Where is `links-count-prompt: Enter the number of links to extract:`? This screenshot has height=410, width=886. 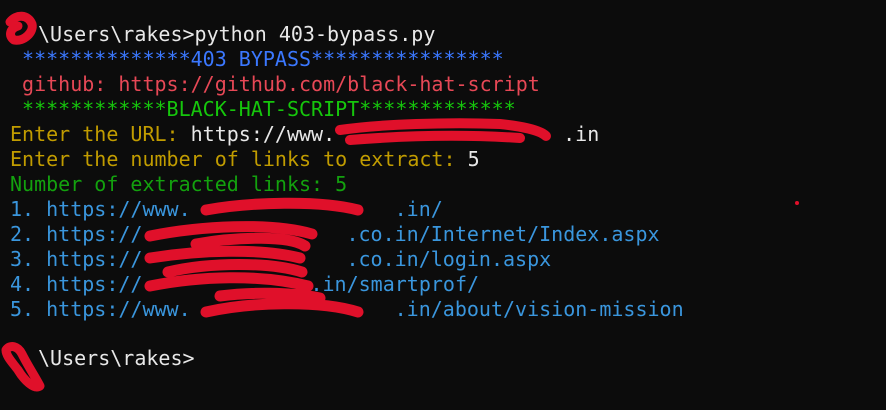 links-count-prompt: Enter the number of links to extract: is located at coordinates (239, 159).